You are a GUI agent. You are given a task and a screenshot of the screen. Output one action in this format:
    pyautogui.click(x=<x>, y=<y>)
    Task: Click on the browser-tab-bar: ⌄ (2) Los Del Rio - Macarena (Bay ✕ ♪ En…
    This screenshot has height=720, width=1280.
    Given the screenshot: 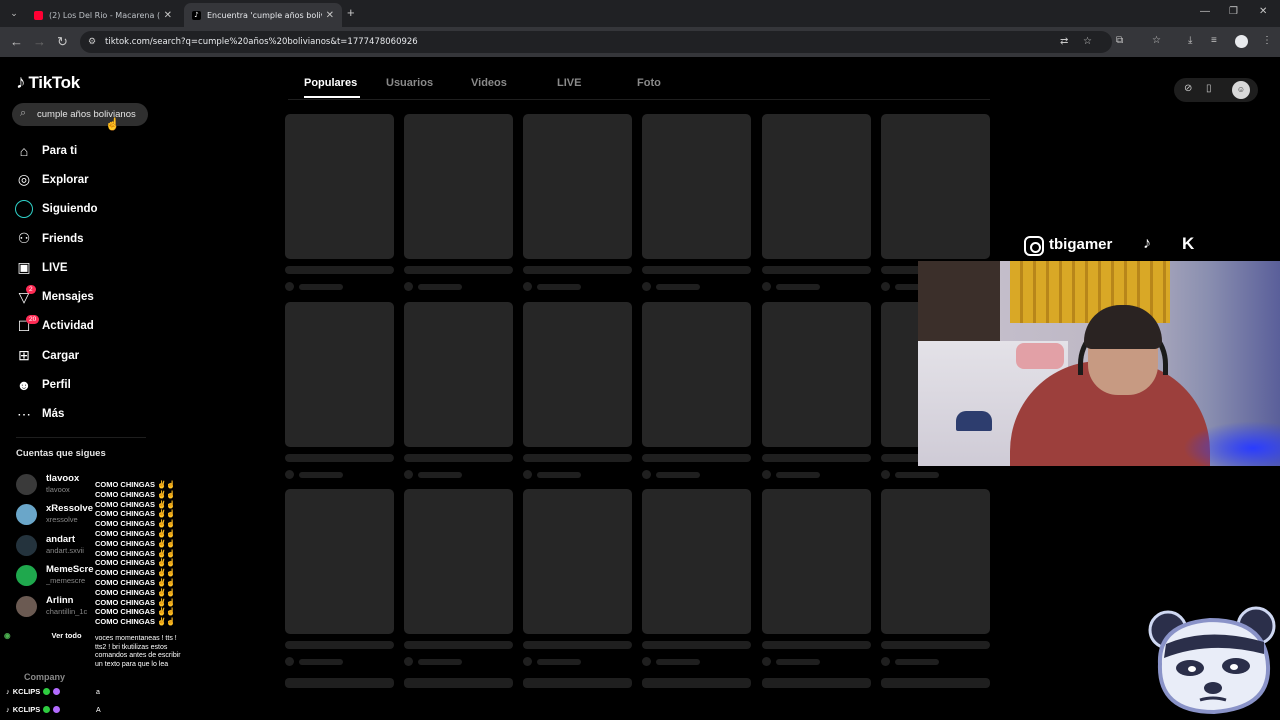 What is the action you would take?
    pyautogui.click(x=640, y=13)
    